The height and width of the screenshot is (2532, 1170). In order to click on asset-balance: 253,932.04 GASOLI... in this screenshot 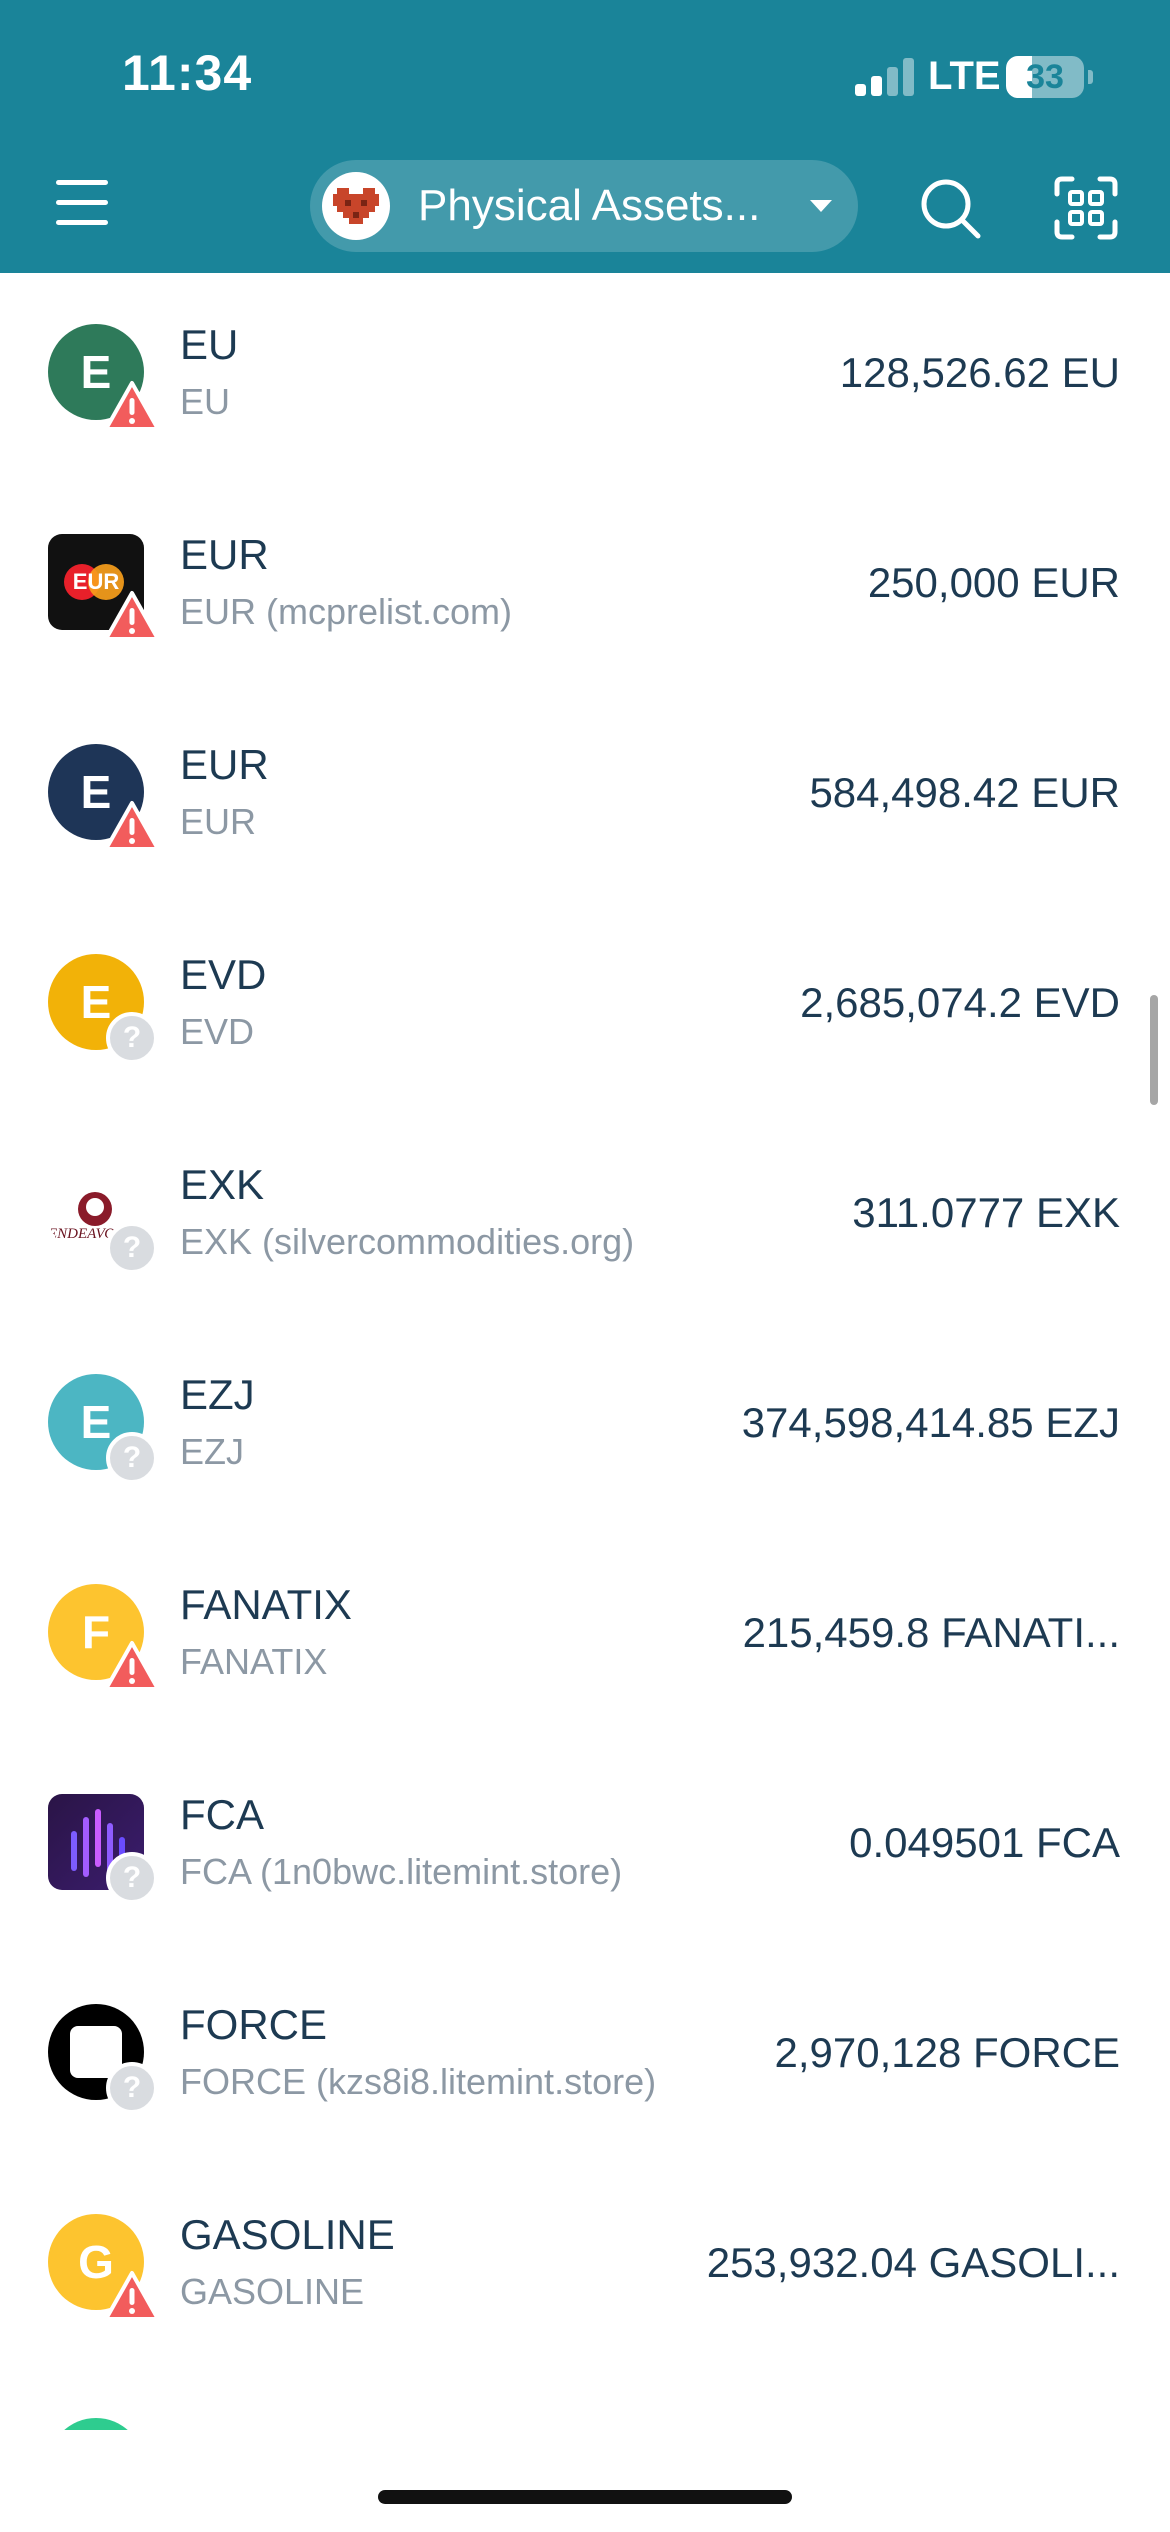, I will do `click(913, 2262)`.